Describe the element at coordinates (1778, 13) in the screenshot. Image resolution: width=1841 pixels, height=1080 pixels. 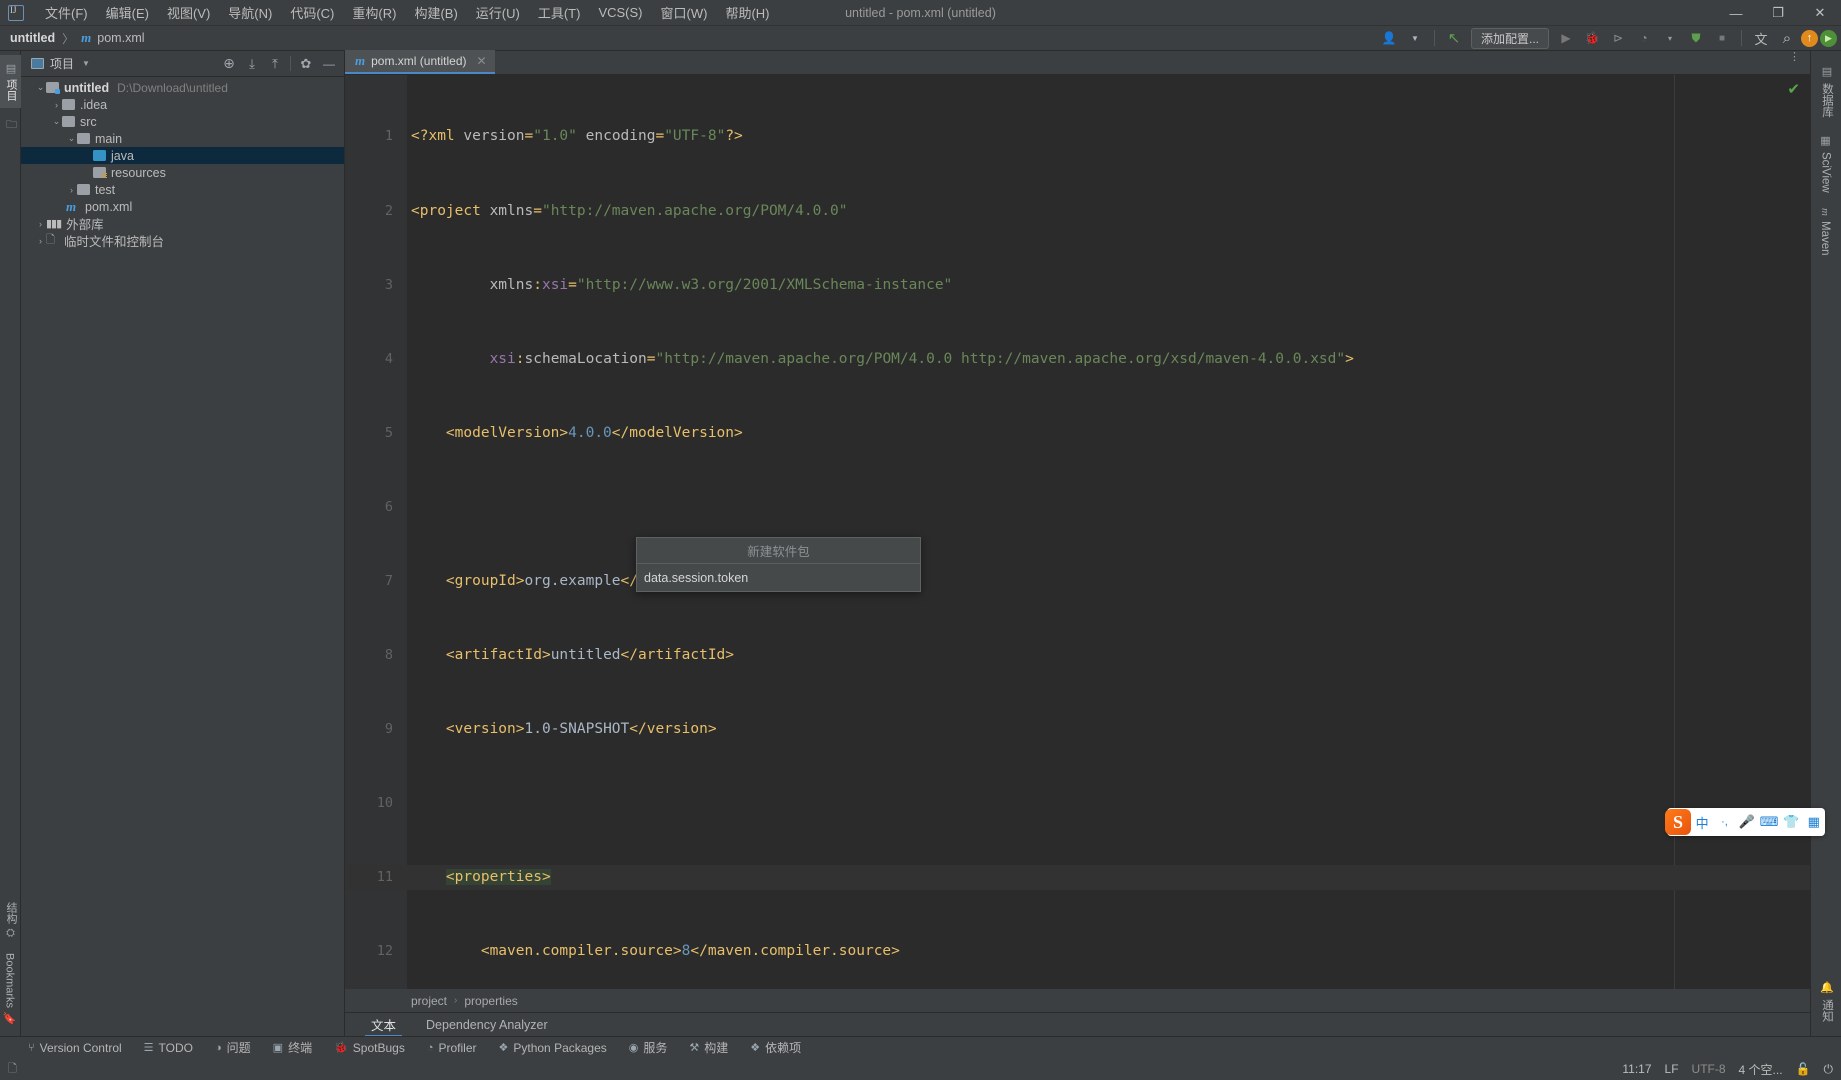
I see `maximize-button: ❐` at that location.